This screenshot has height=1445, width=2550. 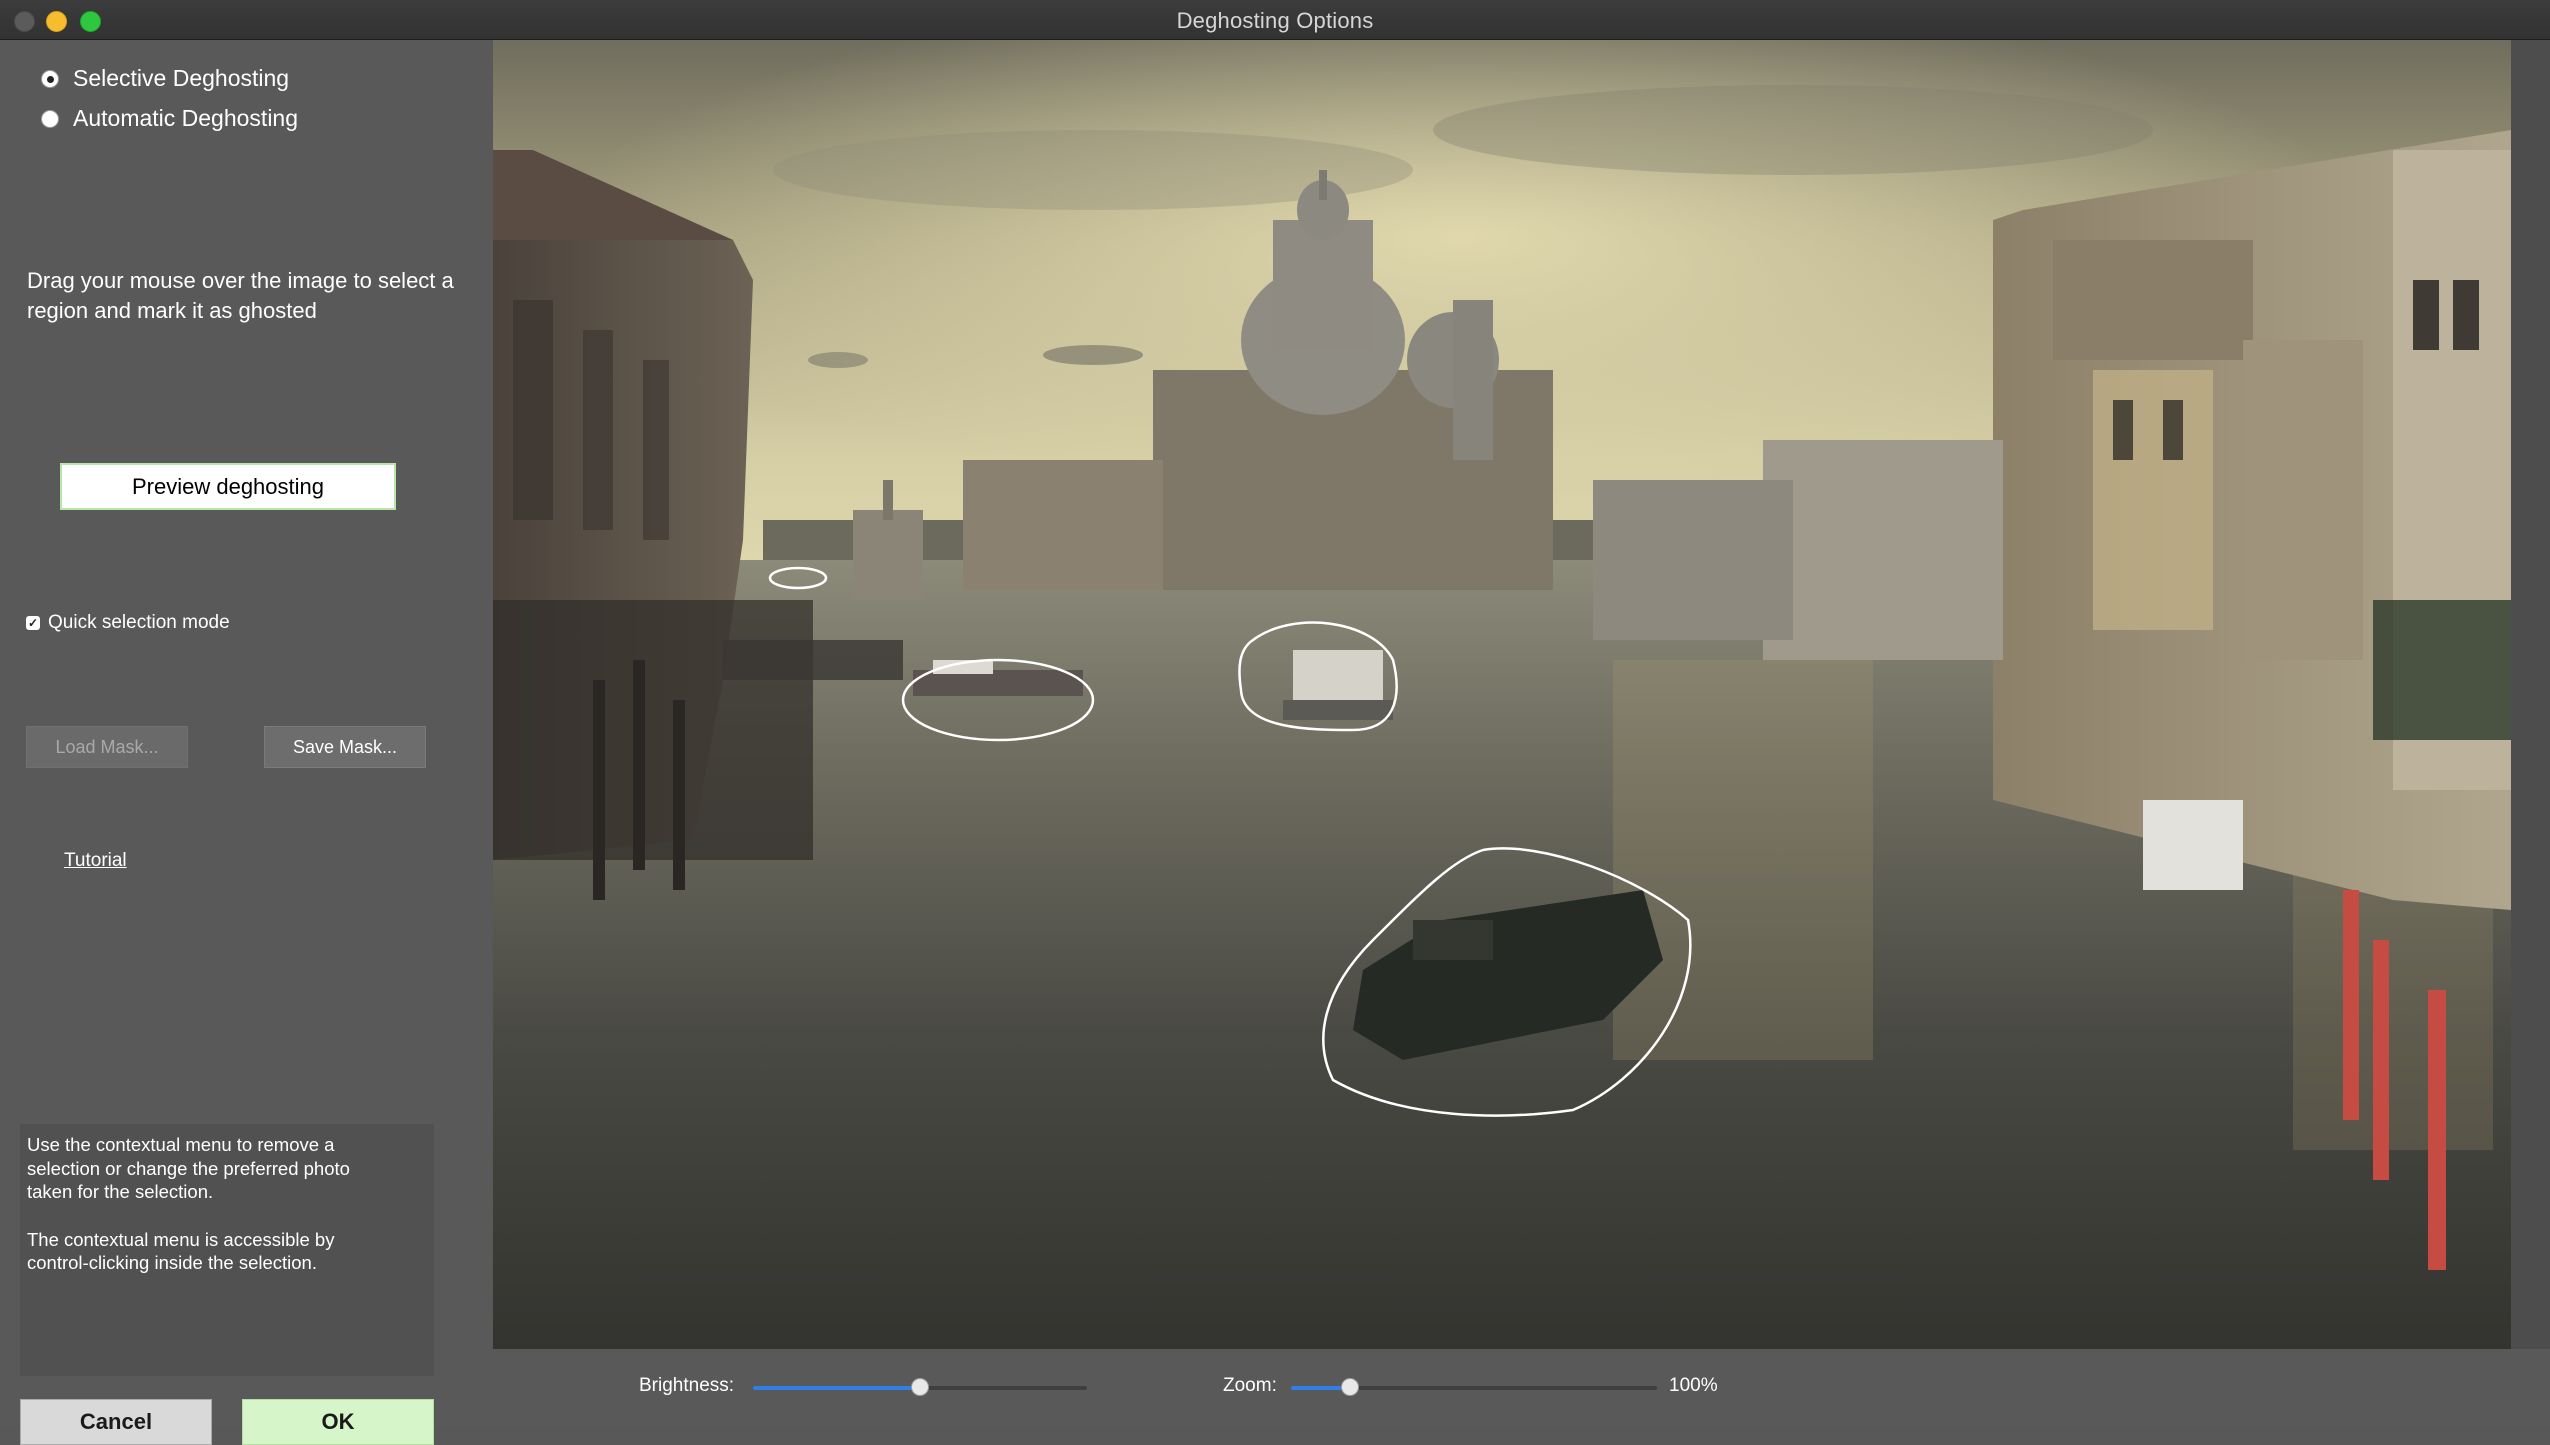 What do you see at coordinates (1693, 1385) in the screenshot?
I see `zoom-value: 100%` at bounding box center [1693, 1385].